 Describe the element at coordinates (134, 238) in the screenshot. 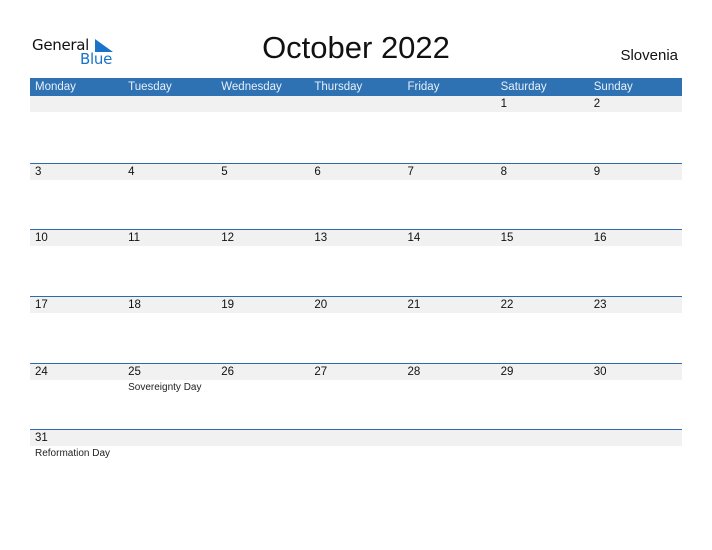

I see `day-number: 11` at that location.